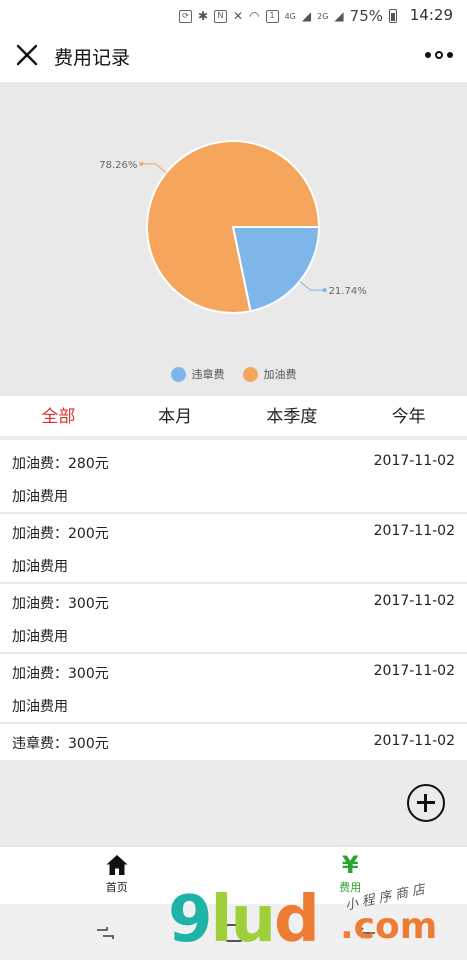 The width and height of the screenshot is (467, 960). I want to click on sim-icon: 1, so click(272, 16).